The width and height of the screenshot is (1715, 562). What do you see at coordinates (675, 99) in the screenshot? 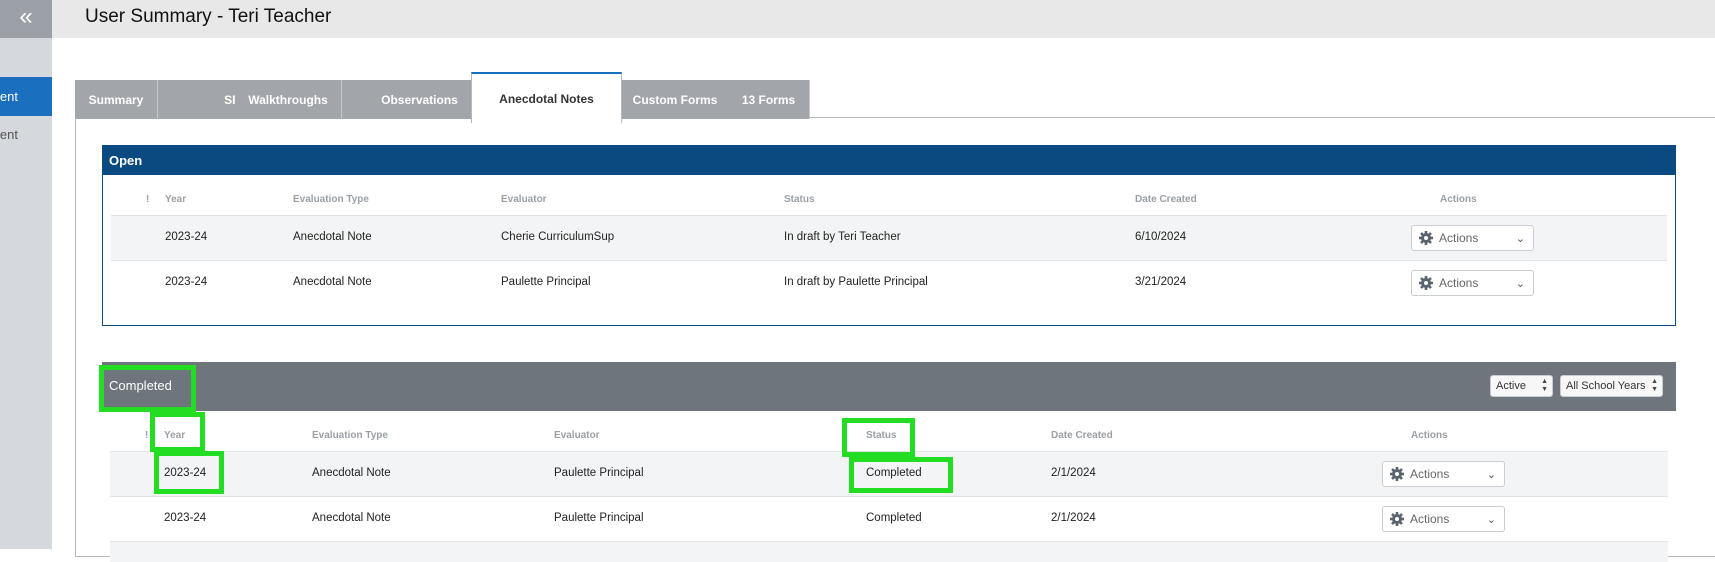
I see `tab-custom-forms: Custom Forms` at bounding box center [675, 99].